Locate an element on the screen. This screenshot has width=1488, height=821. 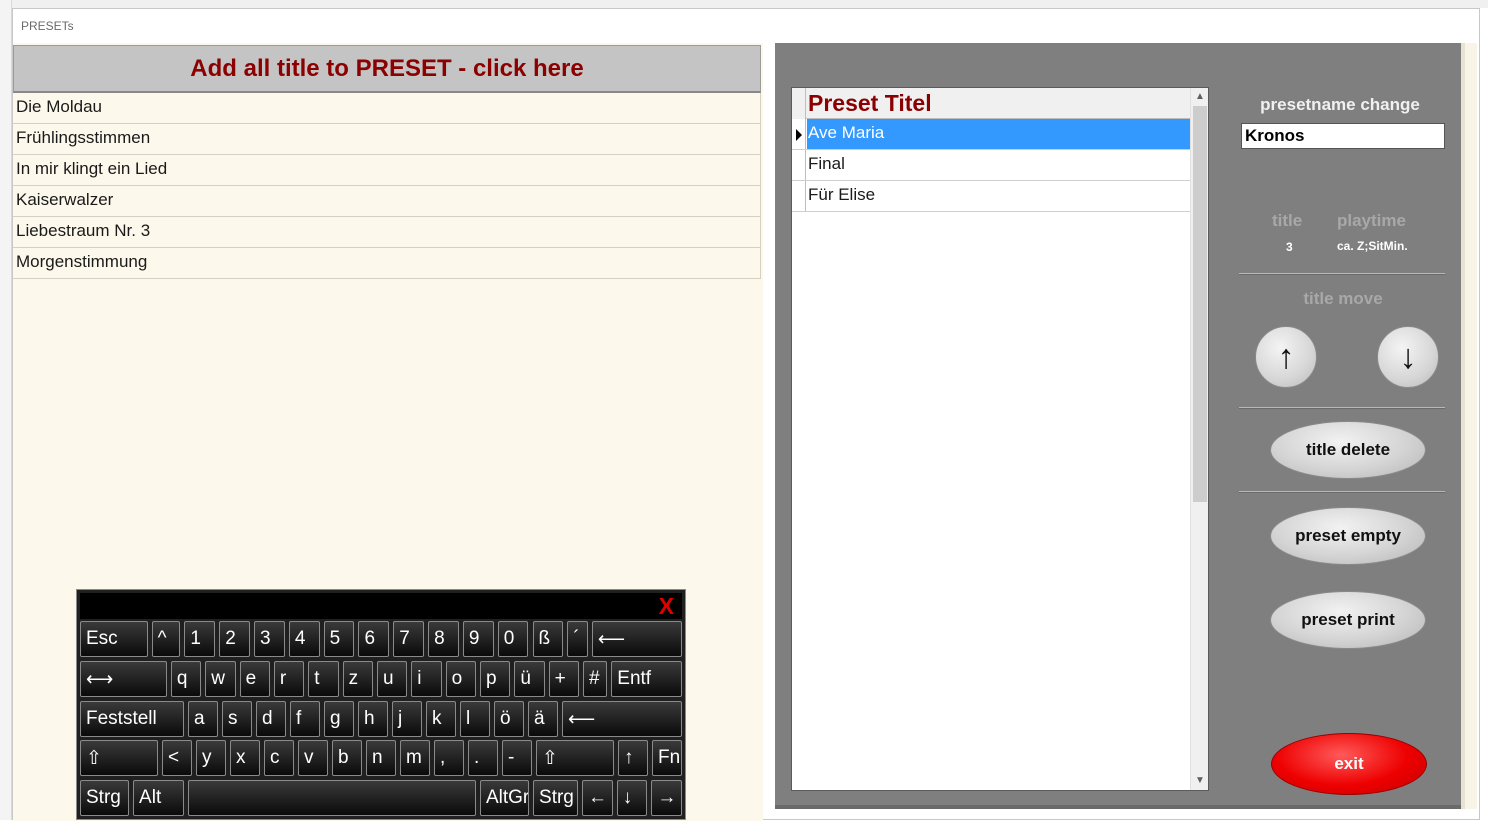
key: c is located at coordinates (279, 758).